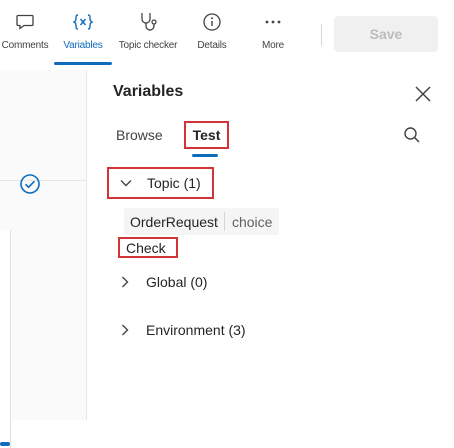 The height and width of the screenshot is (448, 454). I want to click on panel-divider, so click(86, 245).